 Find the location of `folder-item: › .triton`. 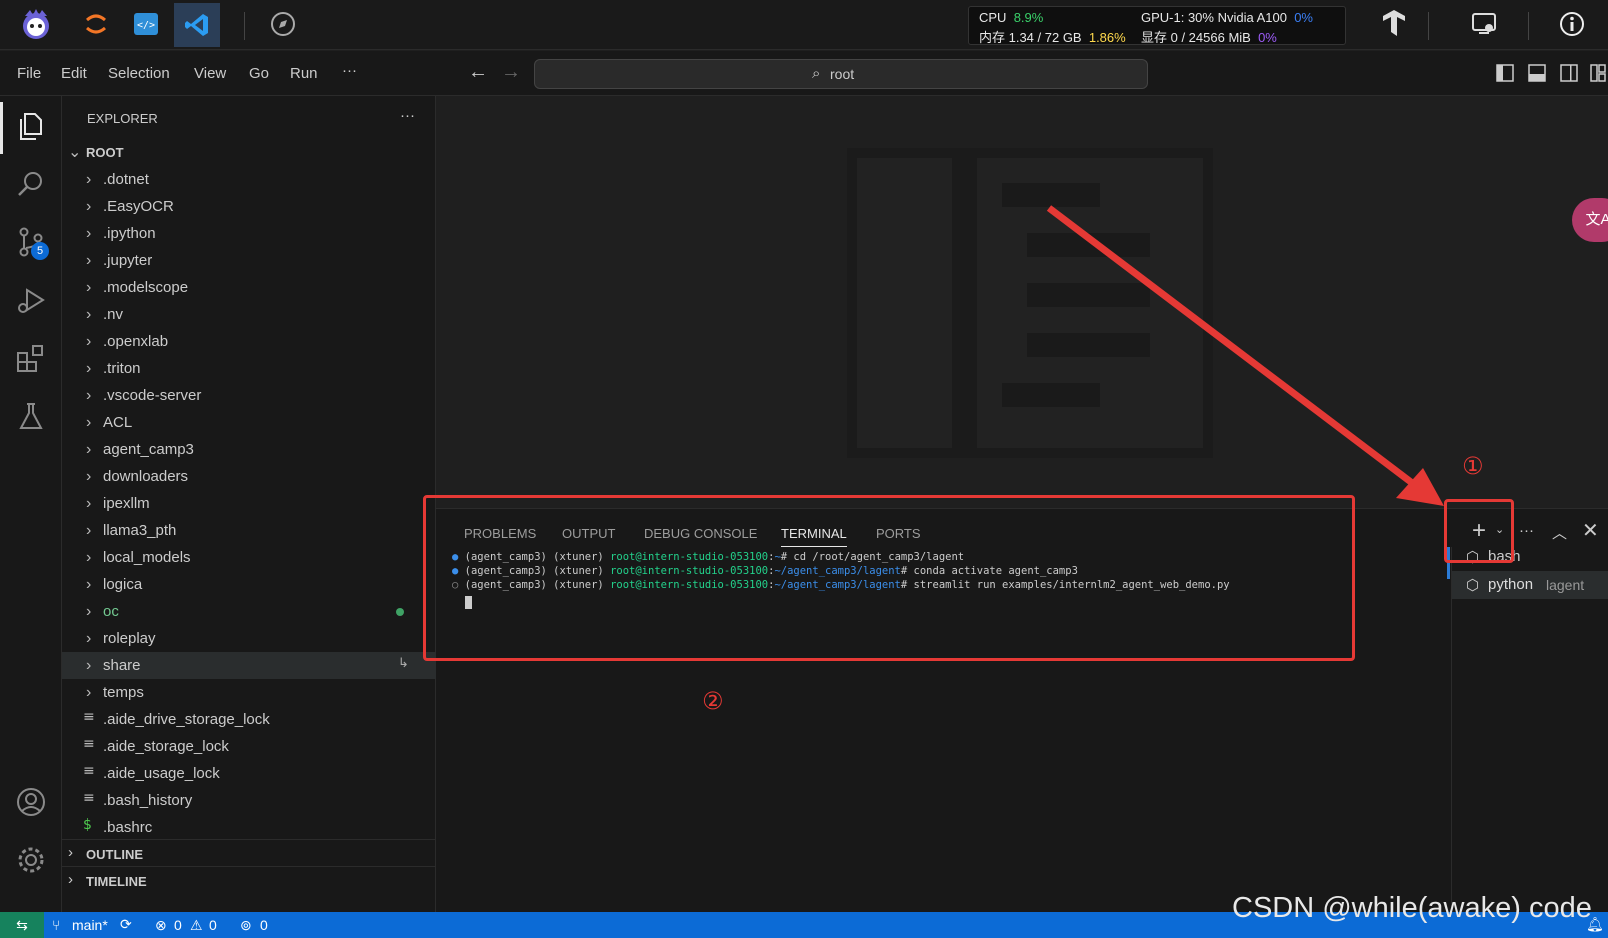

folder-item: › .triton is located at coordinates (249, 368).